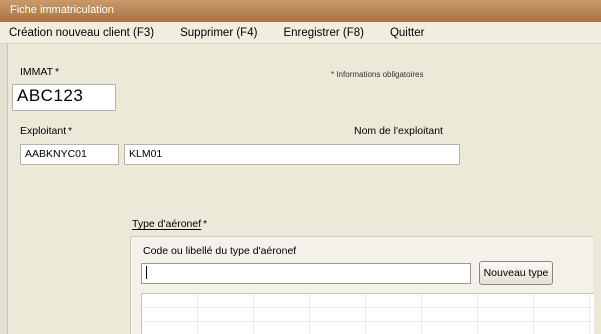  What do you see at coordinates (81, 33) in the screenshot?
I see `menu-item-new-client: Création nouveau client (F3)` at bounding box center [81, 33].